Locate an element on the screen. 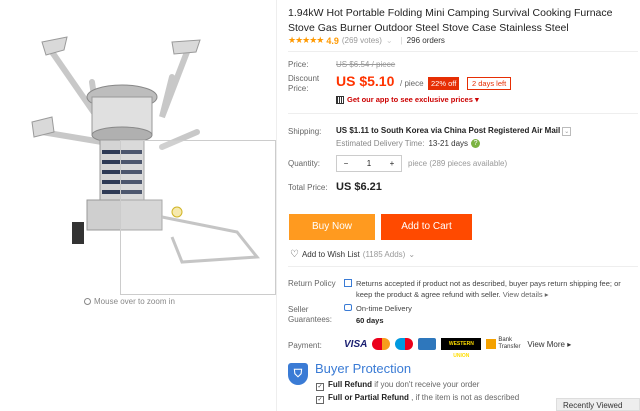 The width and height of the screenshot is (640, 411). recently-viewed-tab: Recently Viewed is located at coordinates (598, 404).